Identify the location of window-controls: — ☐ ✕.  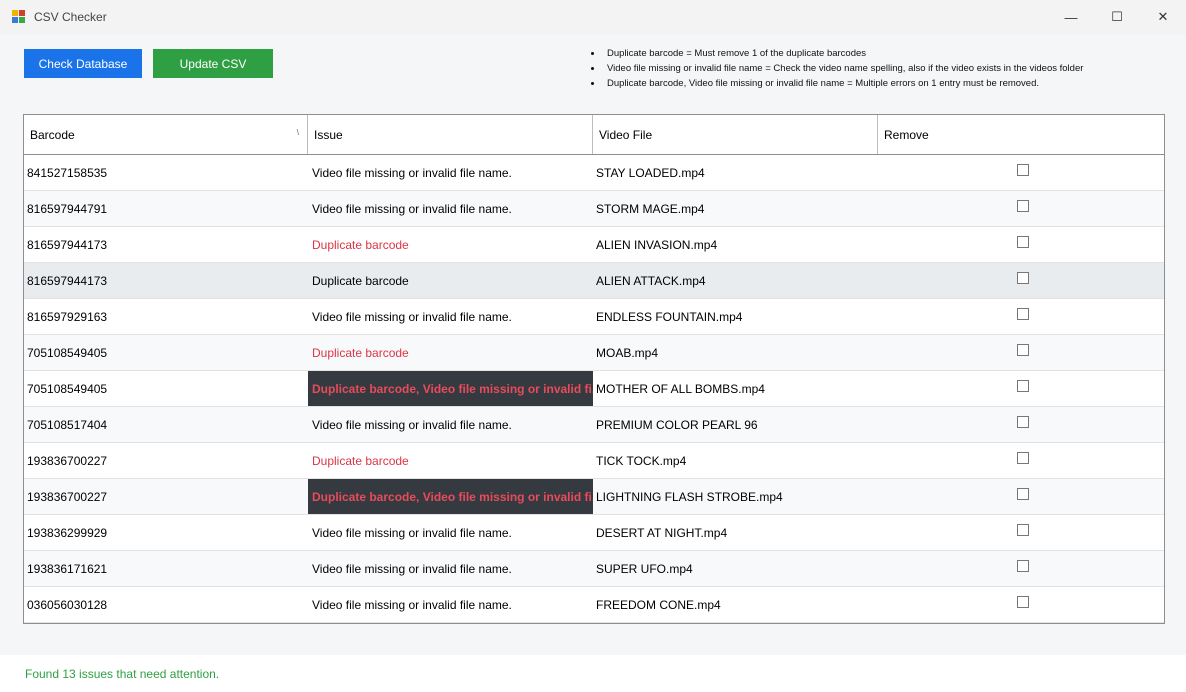
(1117, 17).